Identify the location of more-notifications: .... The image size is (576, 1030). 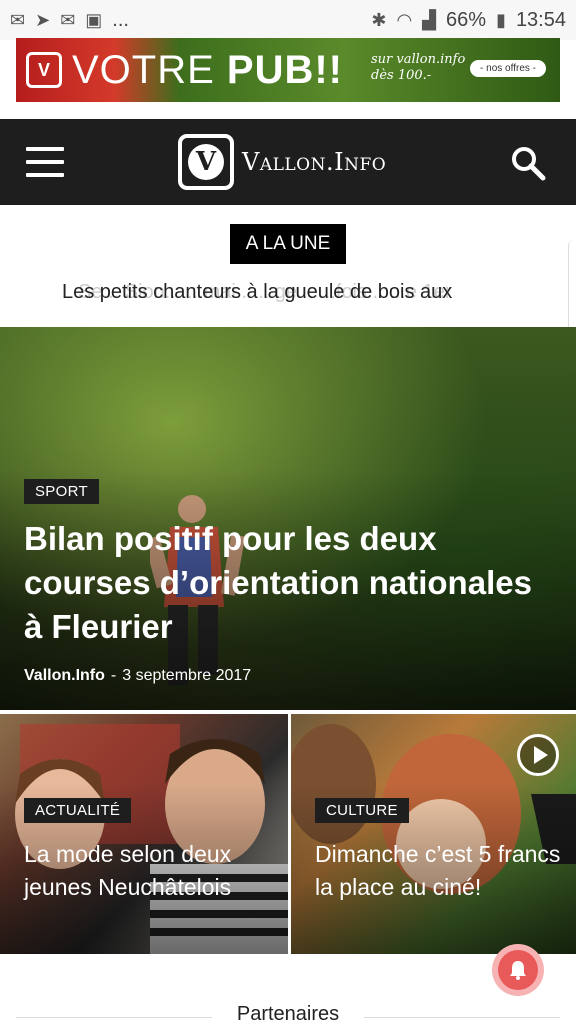
(120, 19).